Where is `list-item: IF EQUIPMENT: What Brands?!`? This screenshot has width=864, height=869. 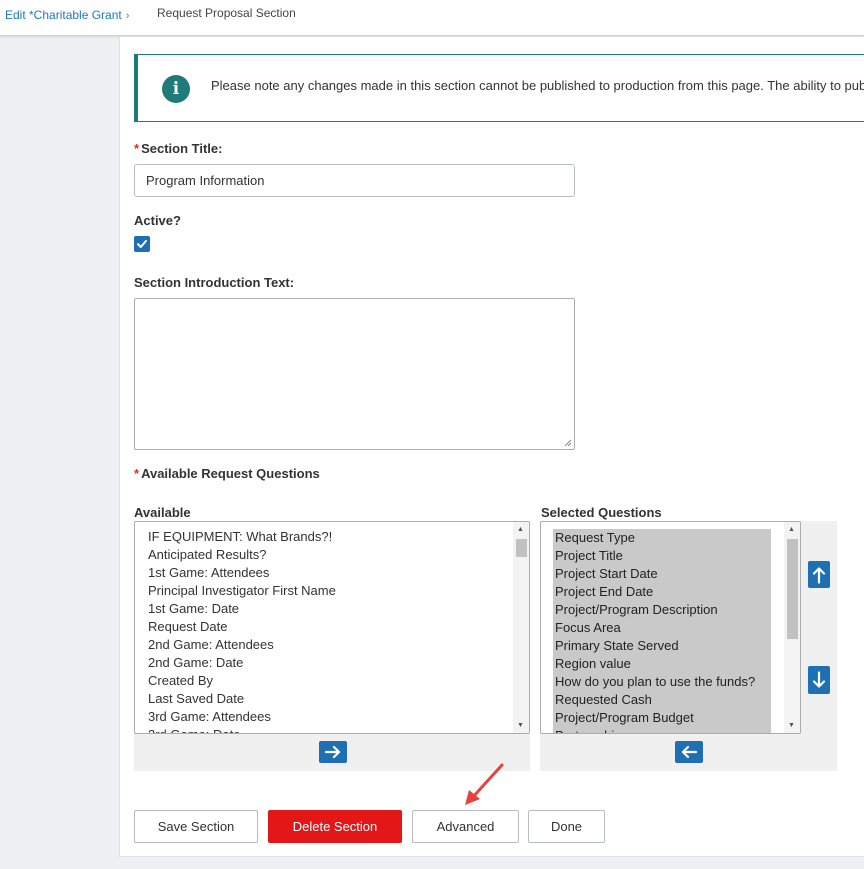 list-item: IF EQUIPMENT: What Brands?! is located at coordinates (242, 537).